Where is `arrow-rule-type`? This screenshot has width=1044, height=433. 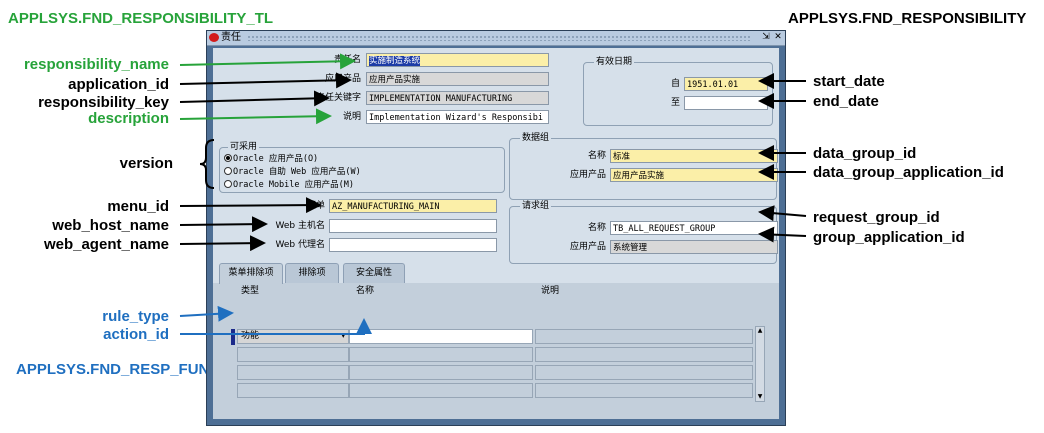 arrow-rule-type is located at coordinates (206, 313).